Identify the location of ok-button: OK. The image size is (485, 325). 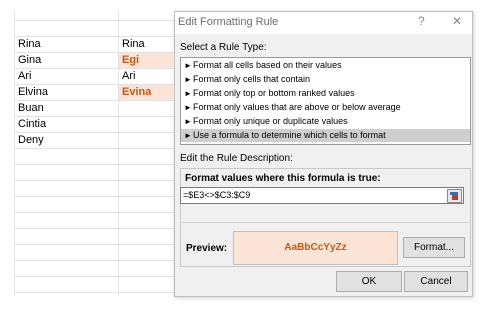
(369, 281).